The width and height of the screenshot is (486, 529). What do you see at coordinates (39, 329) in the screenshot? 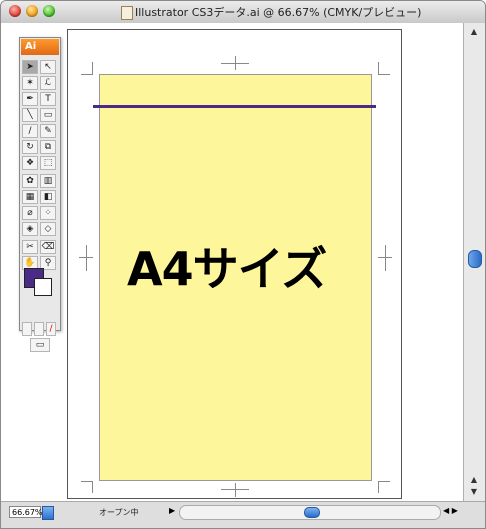
I see `gradient-mode-icon` at bounding box center [39, 329].